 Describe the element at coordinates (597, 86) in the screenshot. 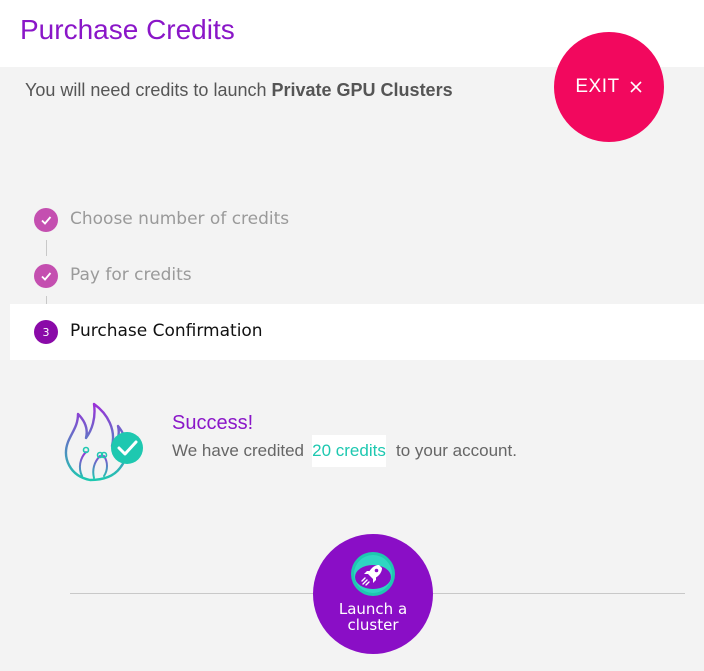

I see `exit-label: EXIT` at that location.